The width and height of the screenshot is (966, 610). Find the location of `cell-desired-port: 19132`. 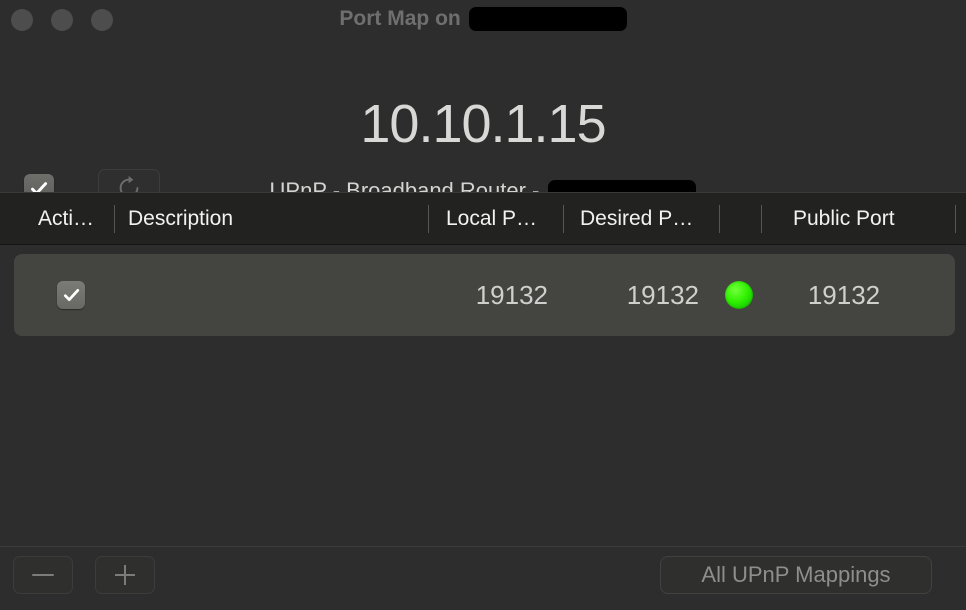

cell-desired-port: 19132 is located at coordinates (621, 295).